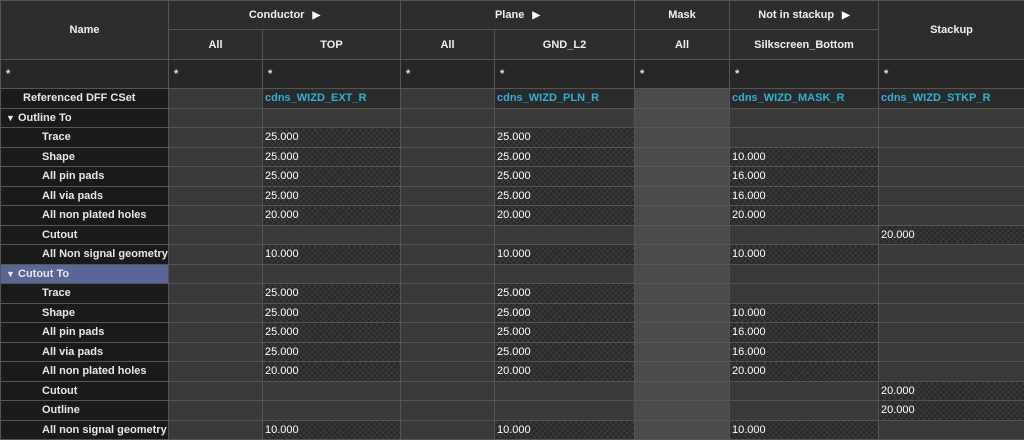 This screenshot has height=440, width=1024. I want to click on conductor-top-header: TOP, so click(332, 45).